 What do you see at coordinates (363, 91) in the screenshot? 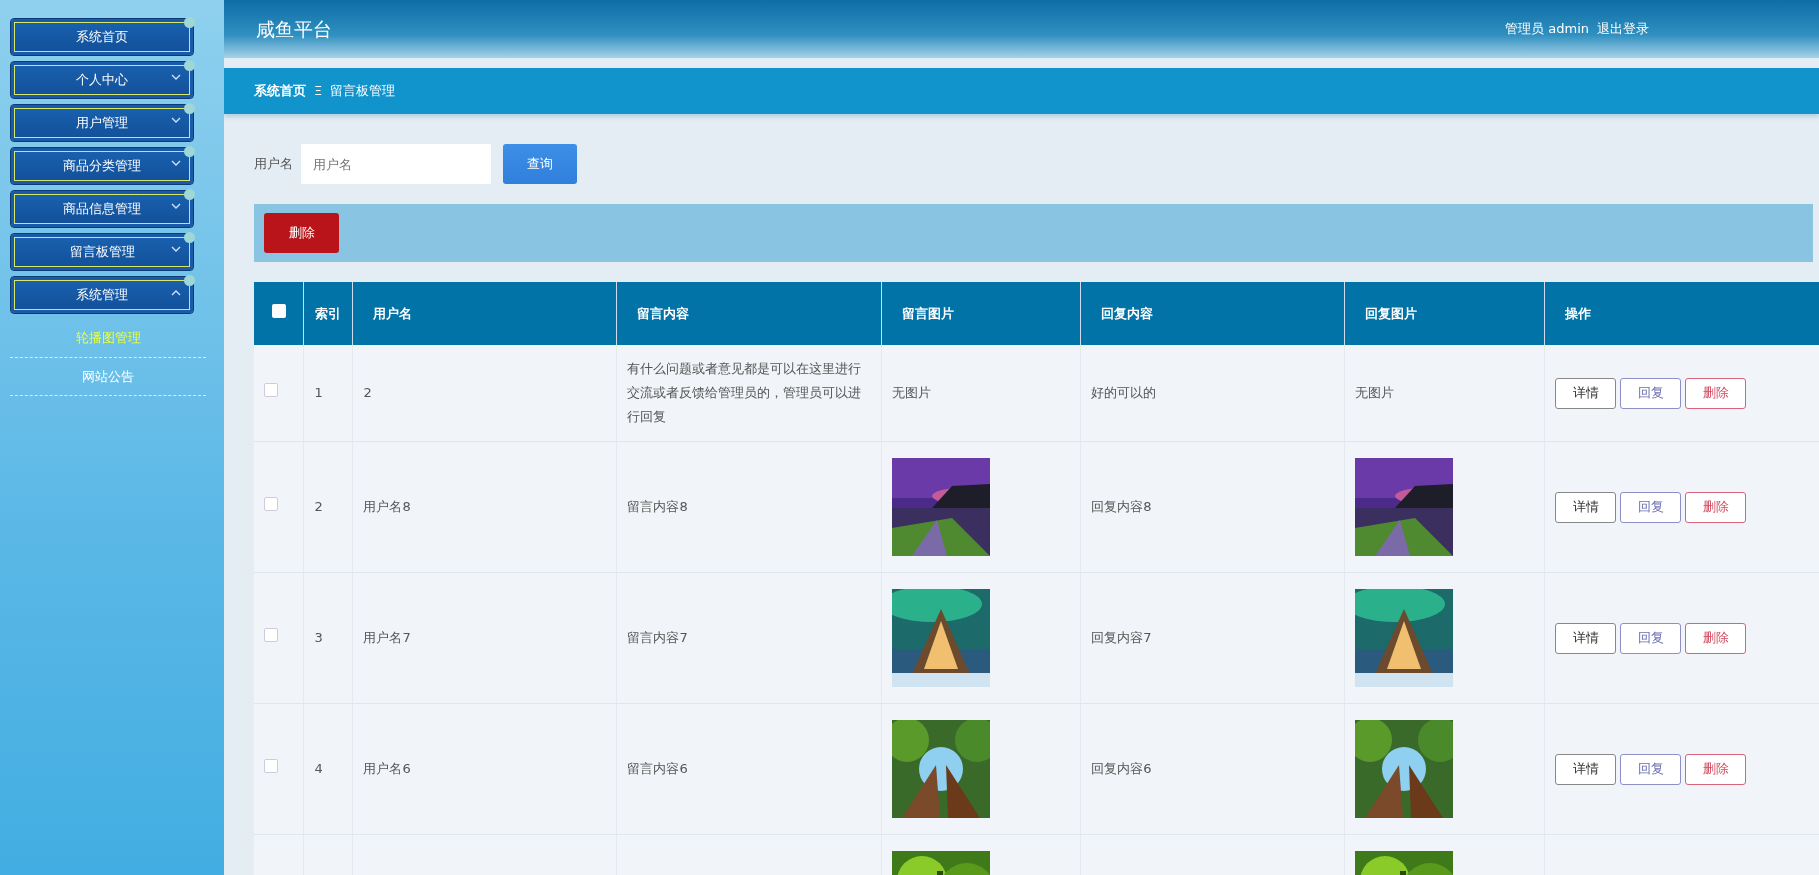
I see `breadcrumb-link: 留言板管理` at bounding box center [363, 91].